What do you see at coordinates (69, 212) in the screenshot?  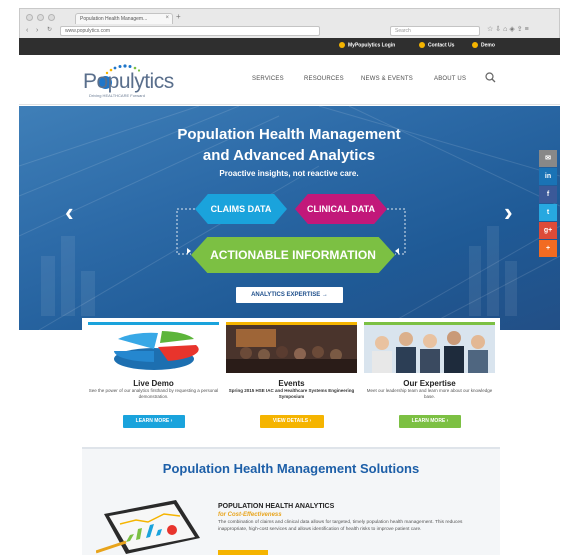 I see `carousel-prev-icon: ‹` at bounding box center [69, 212].